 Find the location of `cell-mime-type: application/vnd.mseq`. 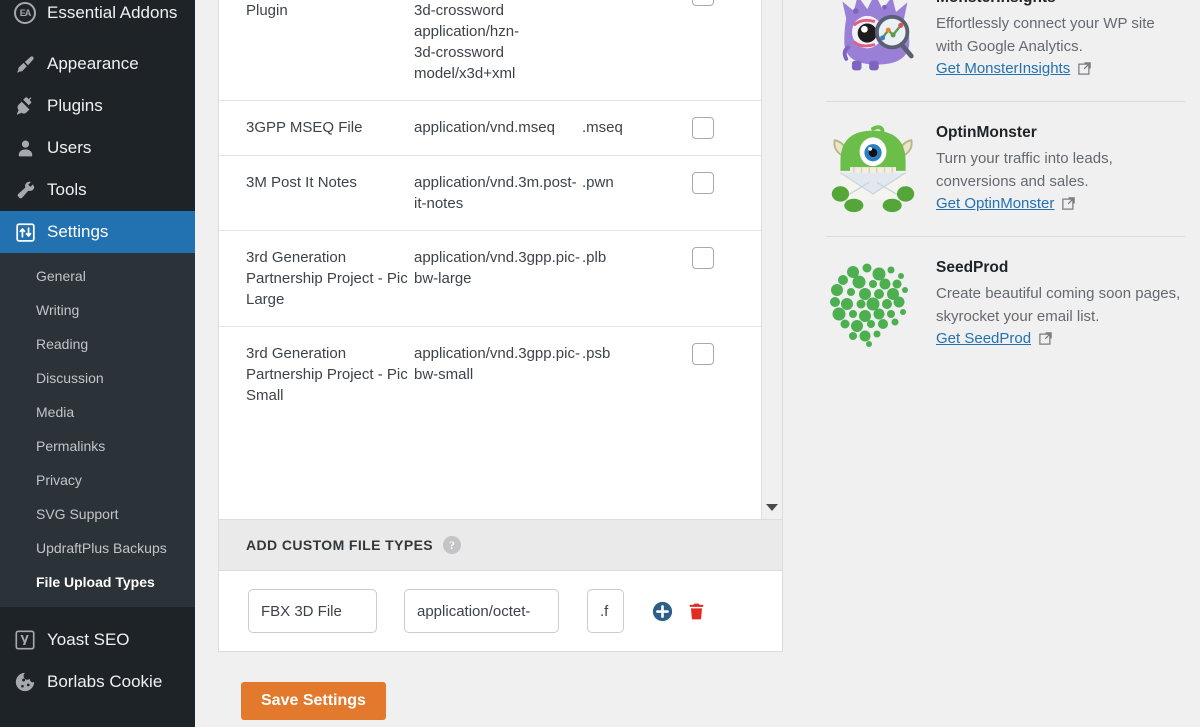

cell-mime-type: application/vnd.mseq is located at coordinates (498, 128).